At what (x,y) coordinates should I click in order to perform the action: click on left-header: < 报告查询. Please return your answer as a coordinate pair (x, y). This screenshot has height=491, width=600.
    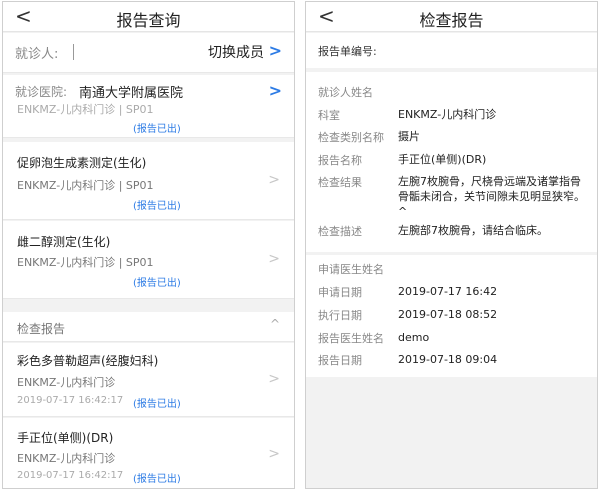
    Looking at the image, I should click on (148, 17).